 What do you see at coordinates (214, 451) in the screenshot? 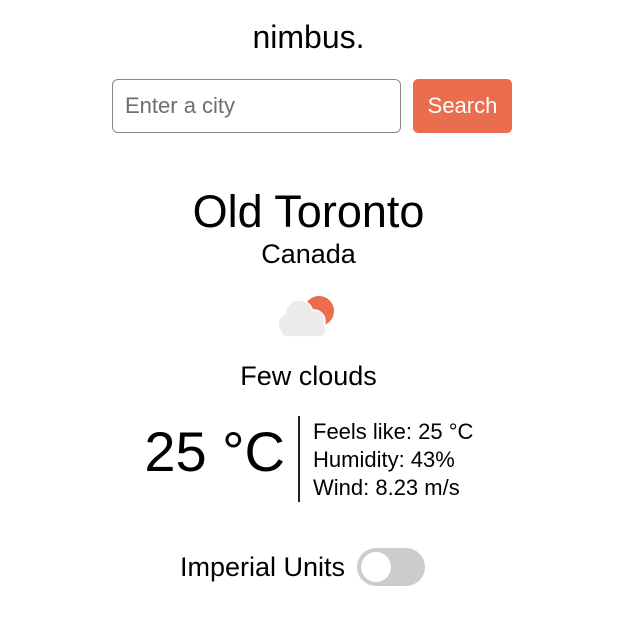
I see `temperature-value: 25 °C` at bounding box center [214, 451].